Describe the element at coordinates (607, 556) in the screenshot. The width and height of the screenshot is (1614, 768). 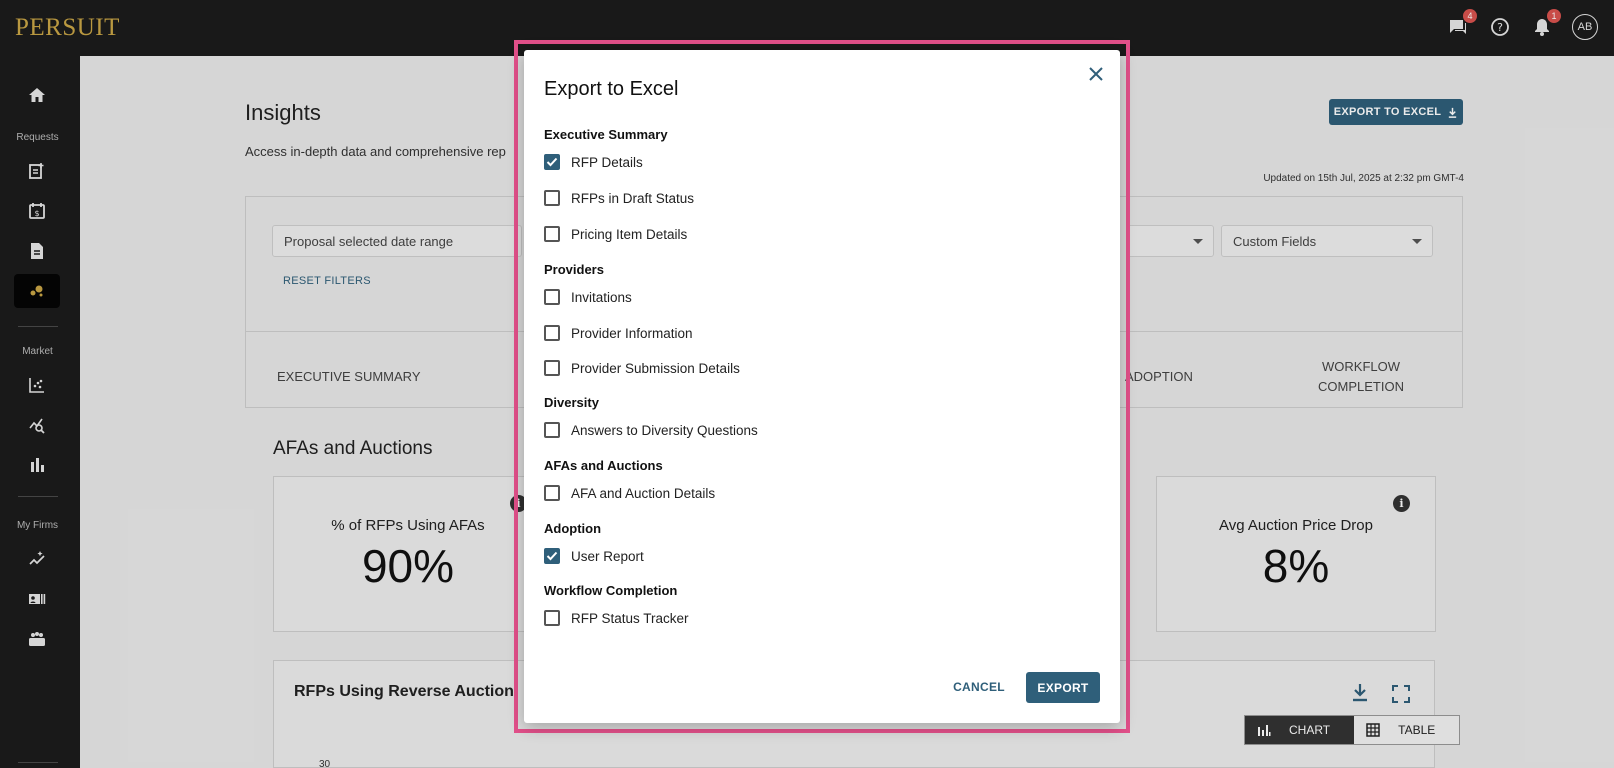
I see `option-label: User Report` at that location.